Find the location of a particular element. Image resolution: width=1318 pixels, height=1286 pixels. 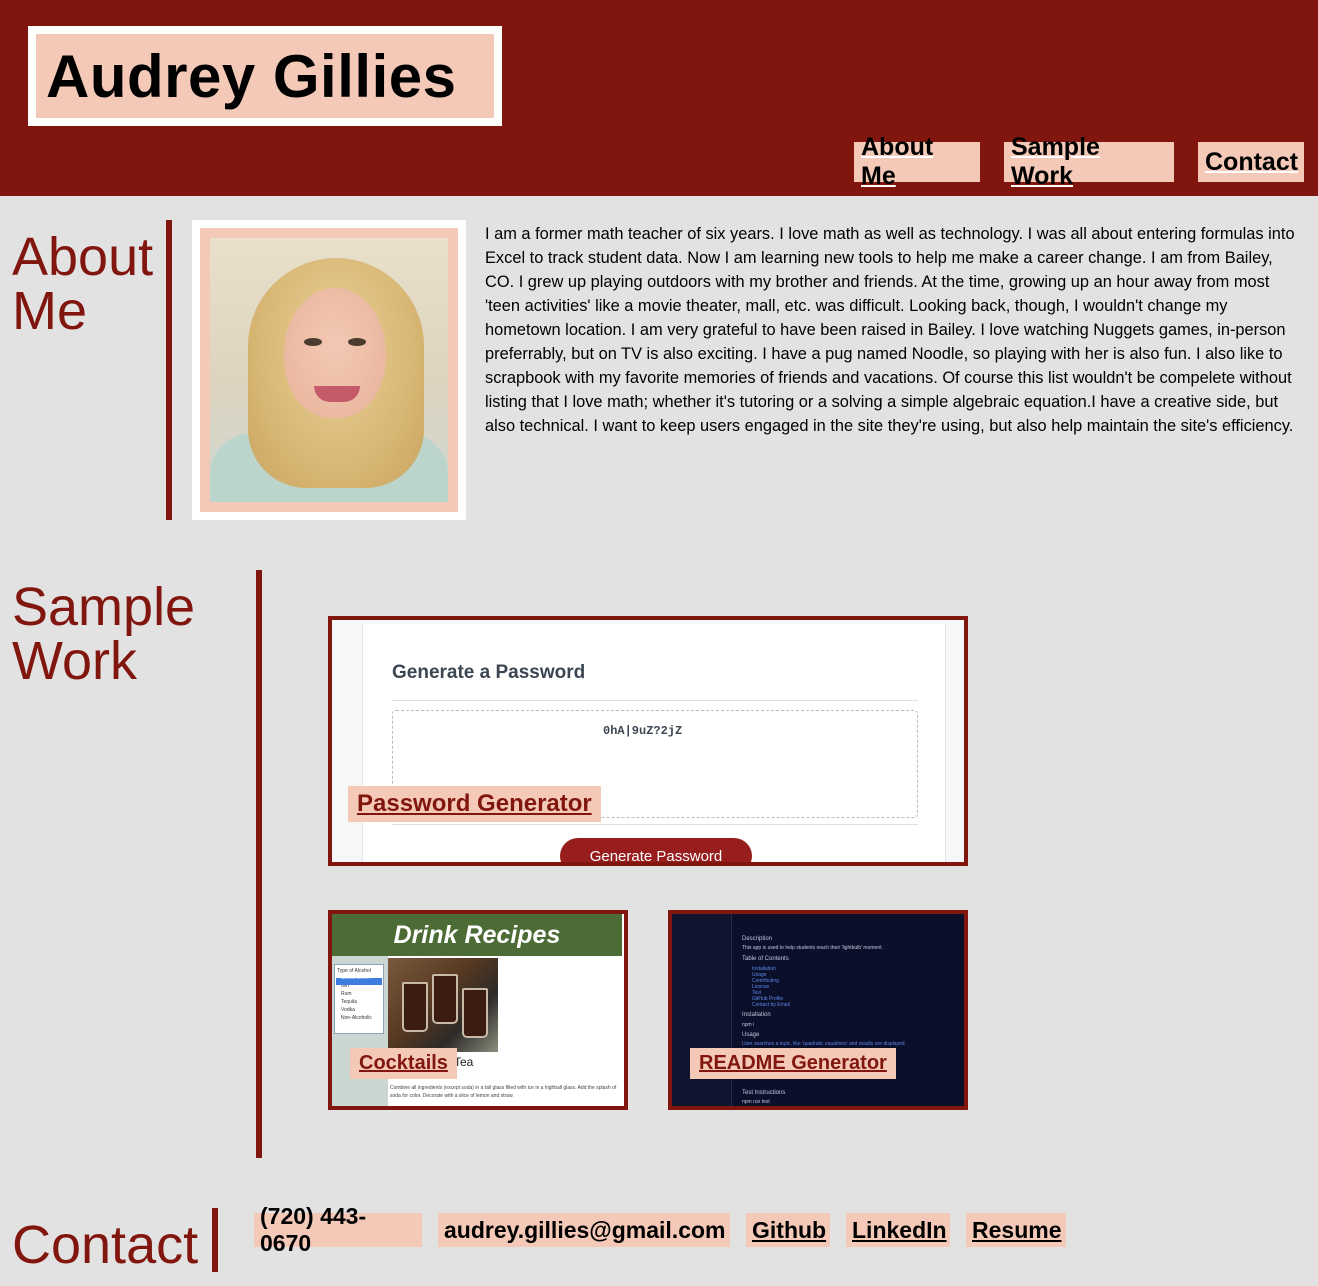

about-heading: About Me is located at coordinates (82, 284).